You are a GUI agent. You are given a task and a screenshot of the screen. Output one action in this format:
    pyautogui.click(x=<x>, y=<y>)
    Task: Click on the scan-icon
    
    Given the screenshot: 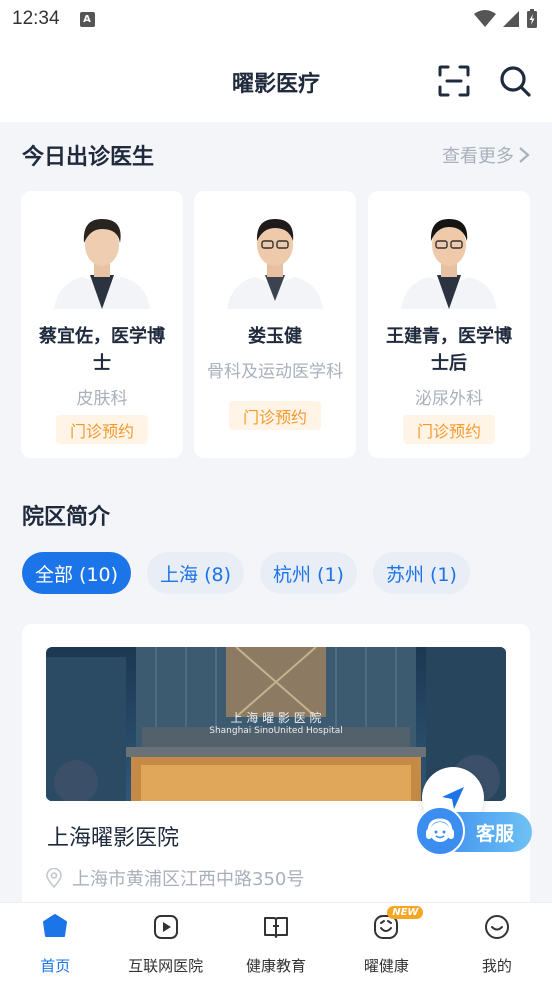 What is the action you would take?
    pyautogui.click(x=454, y=81)
    